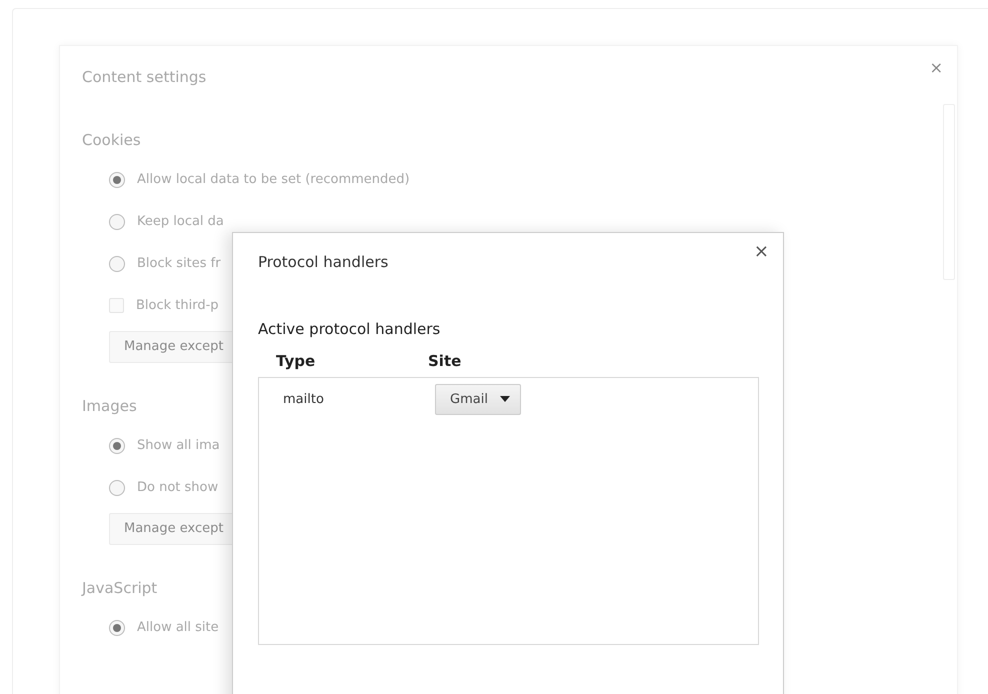  What do you see at coordinates (180, 221) in the screenshot?
I see `option-label: Keep local da` at bounding box center [180, 221].